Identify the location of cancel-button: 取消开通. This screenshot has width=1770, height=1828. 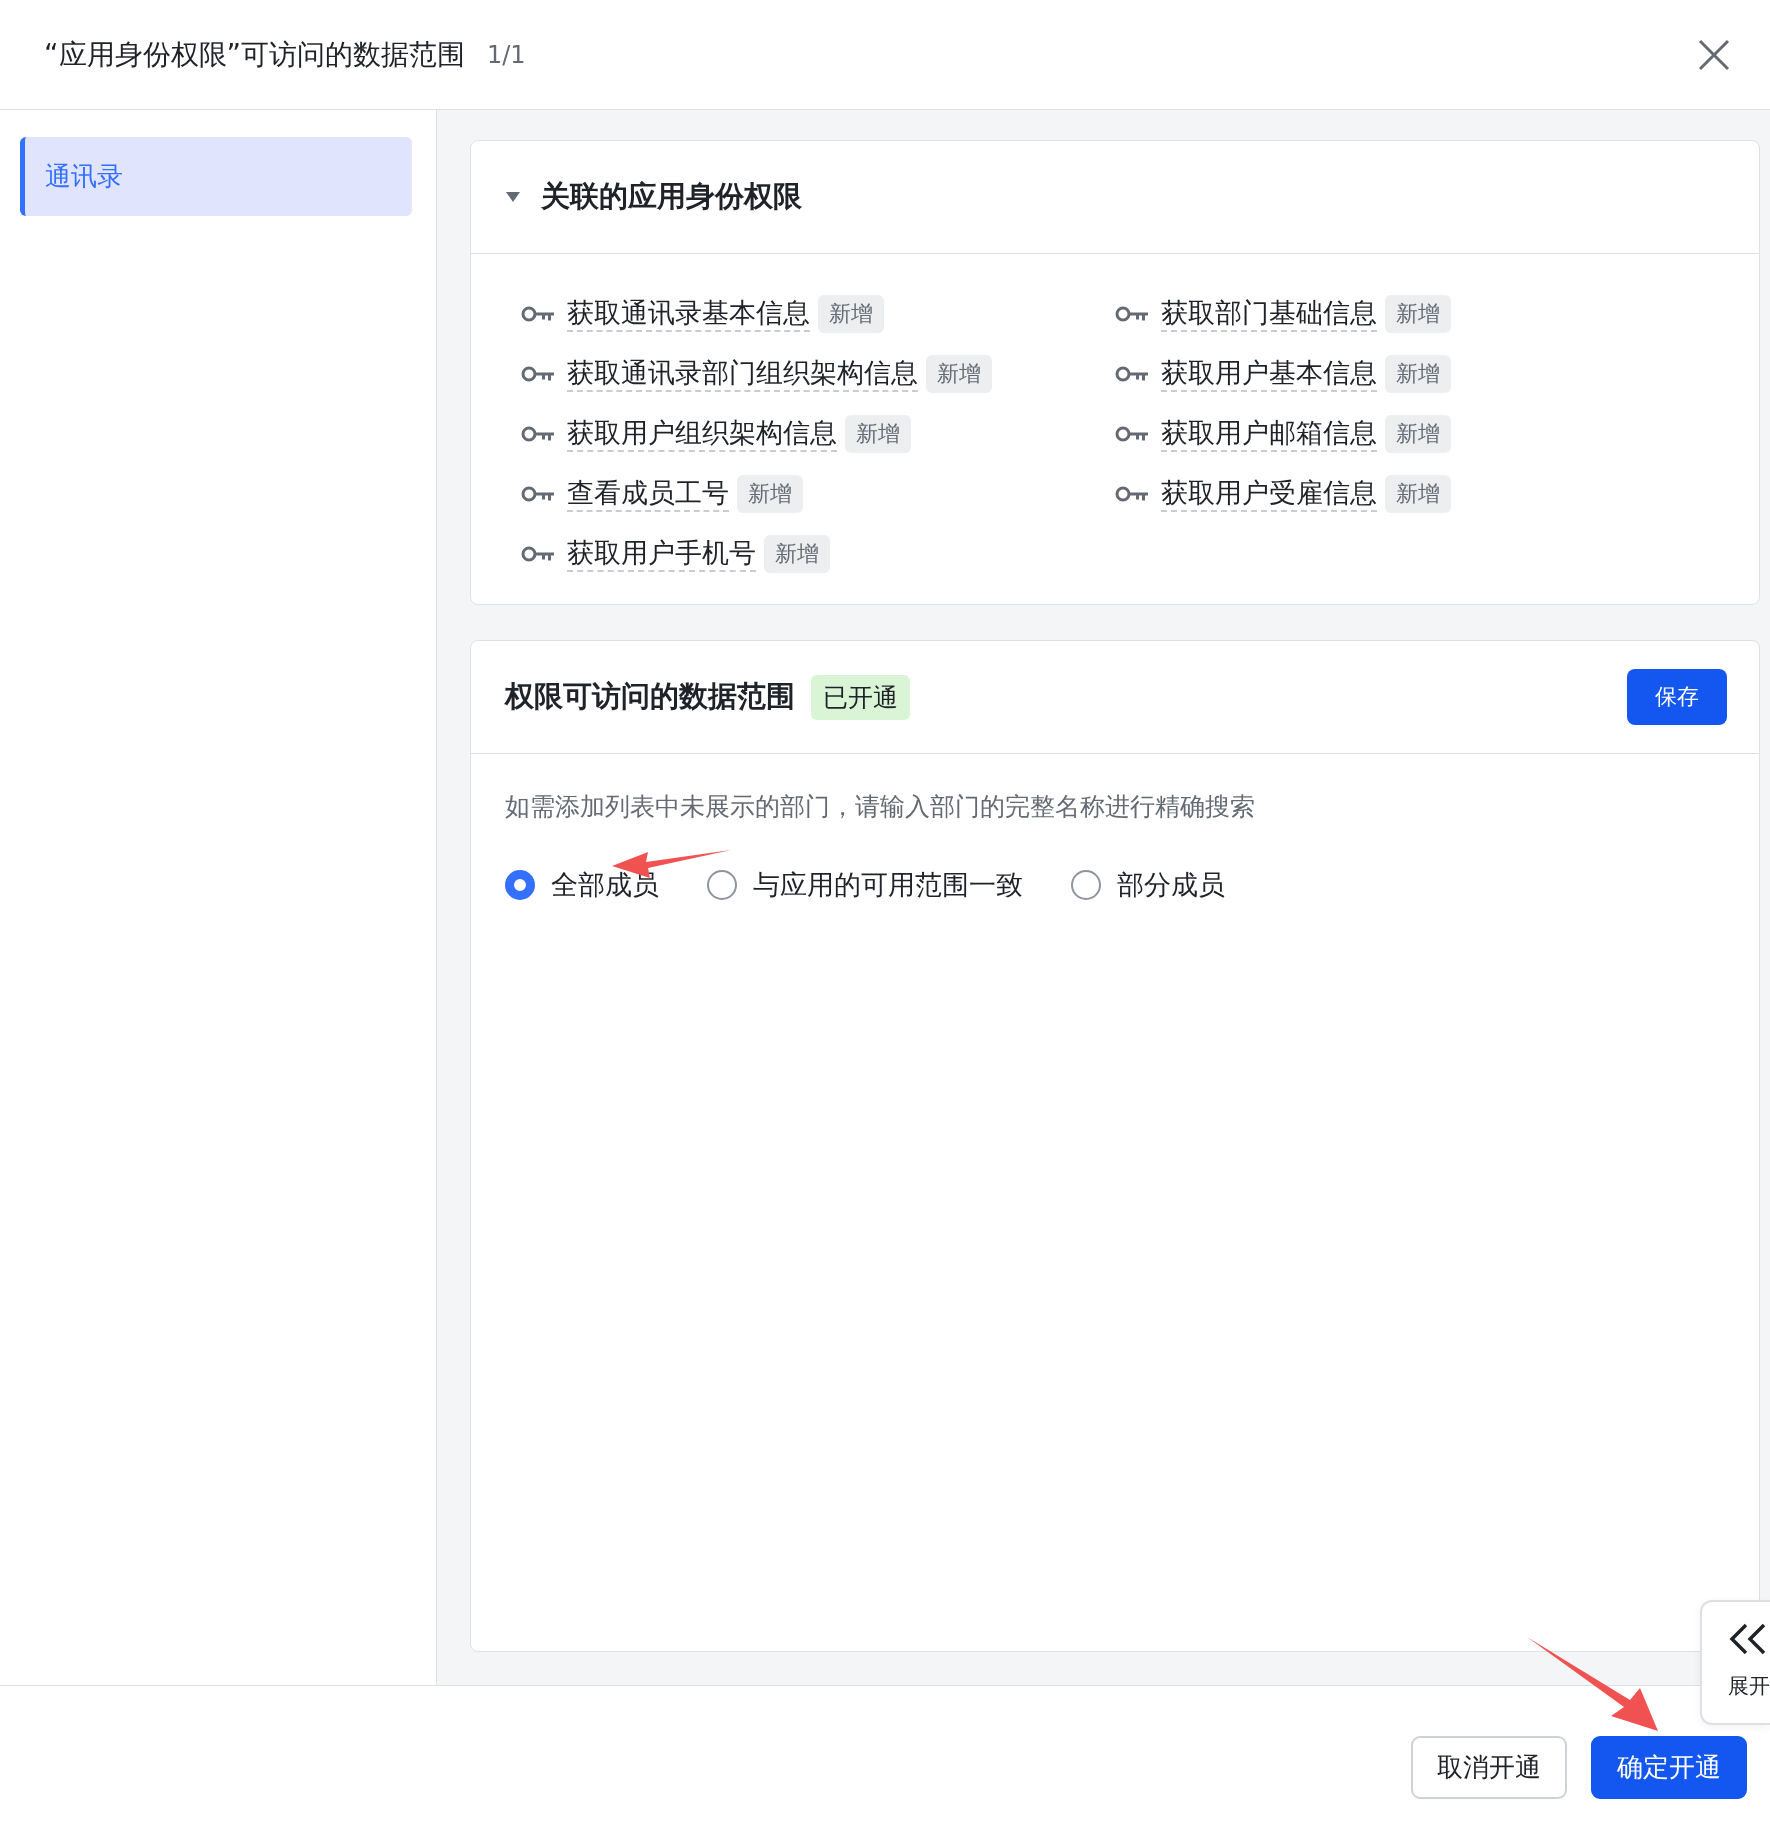
(1489, 1767).